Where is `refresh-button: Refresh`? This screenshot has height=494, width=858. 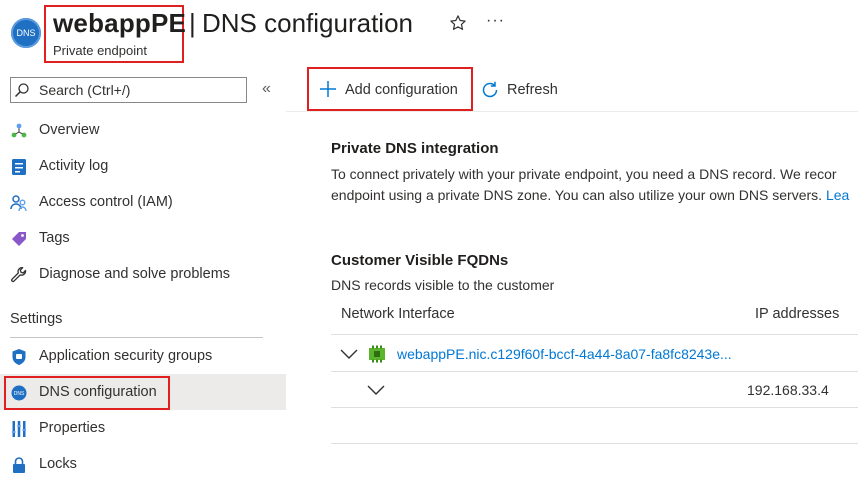 refresh-button: Refresh is located at coordinates (523, 90).